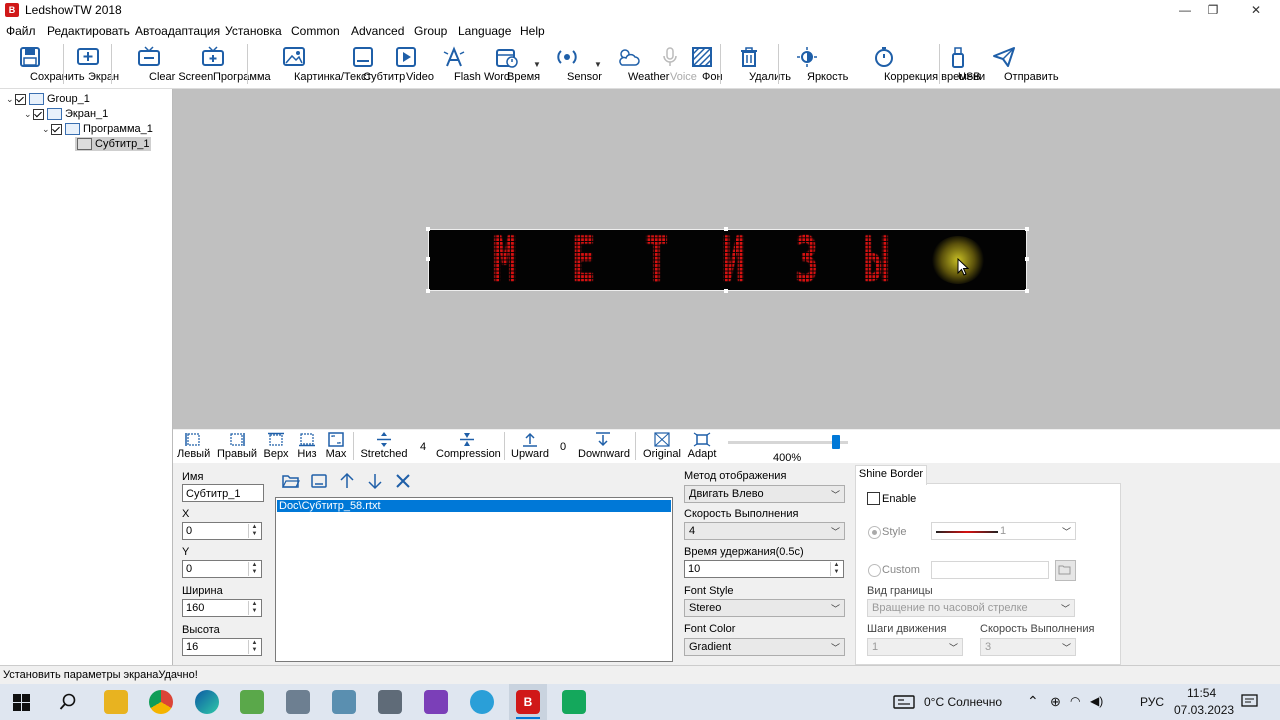 Image resolution: width=1280 pixels, height=720 pixels. What do you see at coordinates (836, 442) in the screenshot?
I see `zoom-slider-thumb` at bounding box center [836, 442].